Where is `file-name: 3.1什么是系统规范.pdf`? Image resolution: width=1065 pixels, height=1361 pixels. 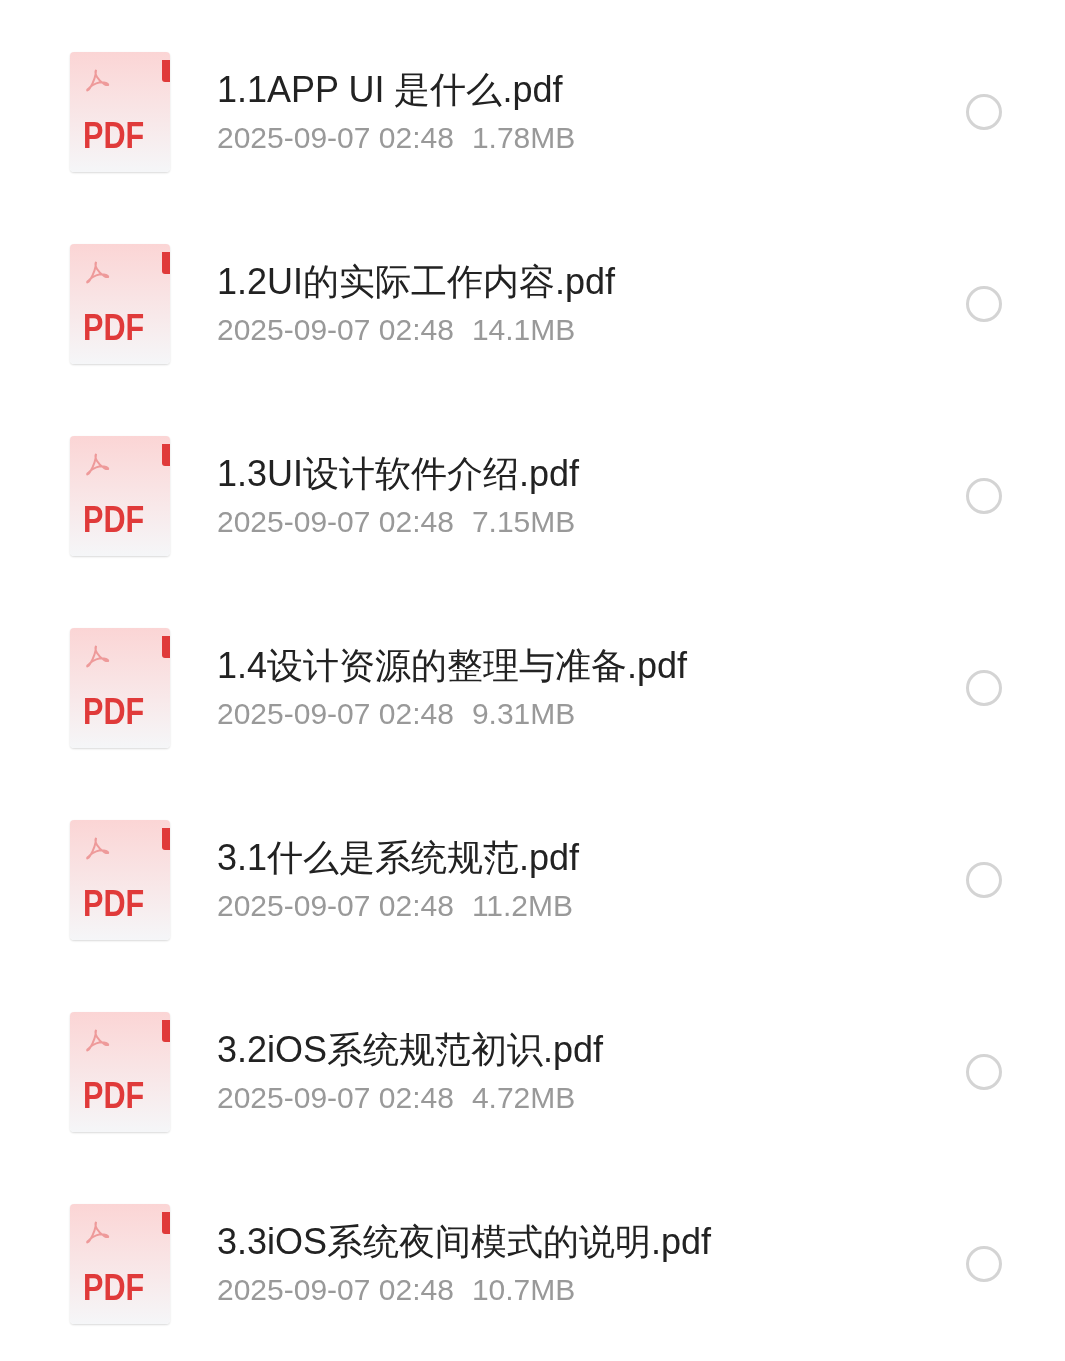
file-name: 3.1什么是系统规范.pdf is located at coordinates (399, 858).